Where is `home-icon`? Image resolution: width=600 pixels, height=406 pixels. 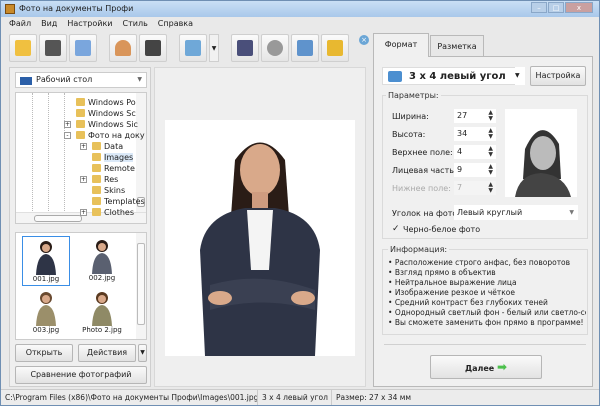
home-icon is located at coordinates (305, 48).